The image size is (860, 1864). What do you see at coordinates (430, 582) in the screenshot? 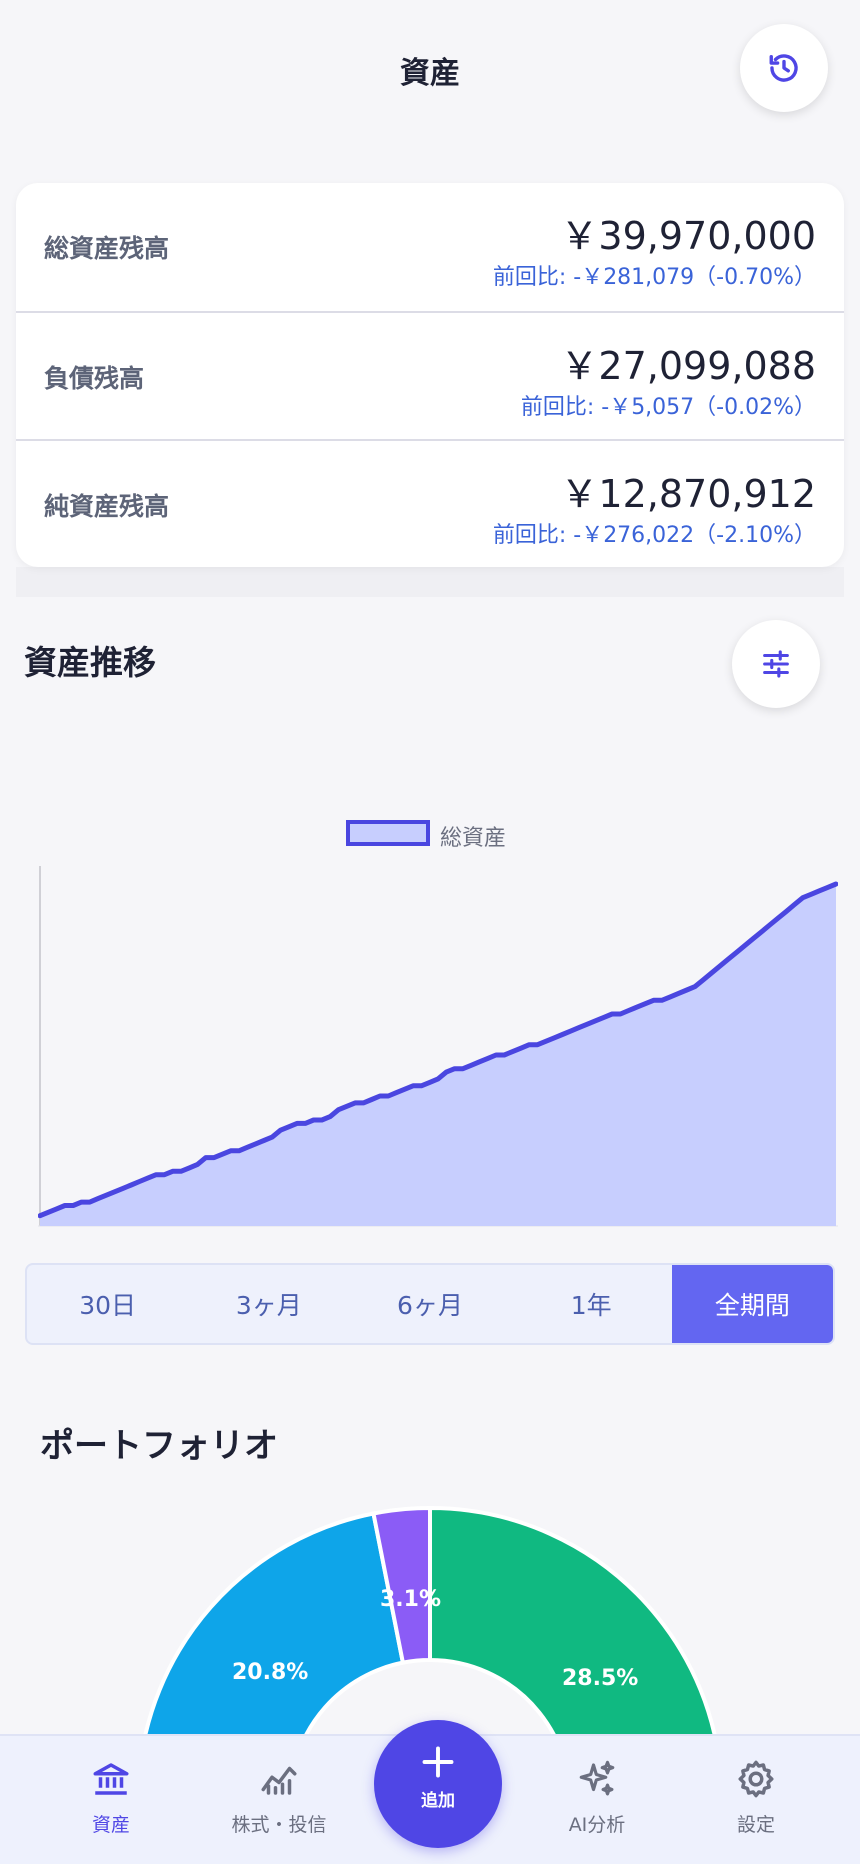
I see `summary-card-shadow` at bounding box center [430, 582].